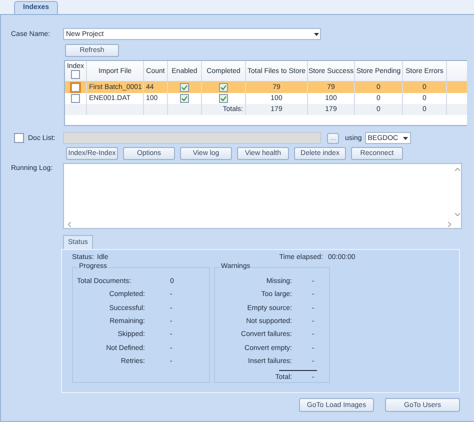 The image size is (474, 422). I want to click on scroll-up-icon, so click(457, 169).